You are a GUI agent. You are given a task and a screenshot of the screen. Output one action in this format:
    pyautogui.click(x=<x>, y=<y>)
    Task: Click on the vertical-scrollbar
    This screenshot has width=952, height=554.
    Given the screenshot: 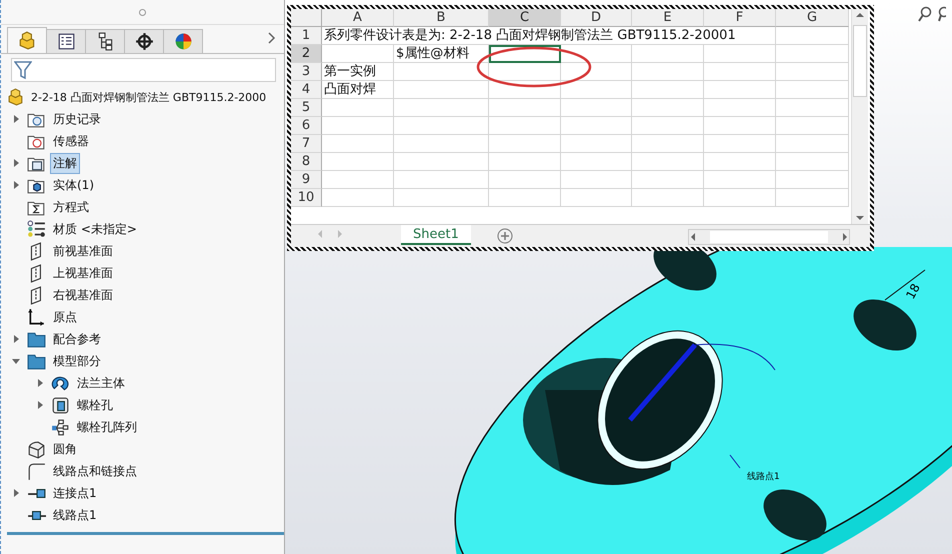 What is the action you would take?
    pyautogui.click(x=859, y=116)
    